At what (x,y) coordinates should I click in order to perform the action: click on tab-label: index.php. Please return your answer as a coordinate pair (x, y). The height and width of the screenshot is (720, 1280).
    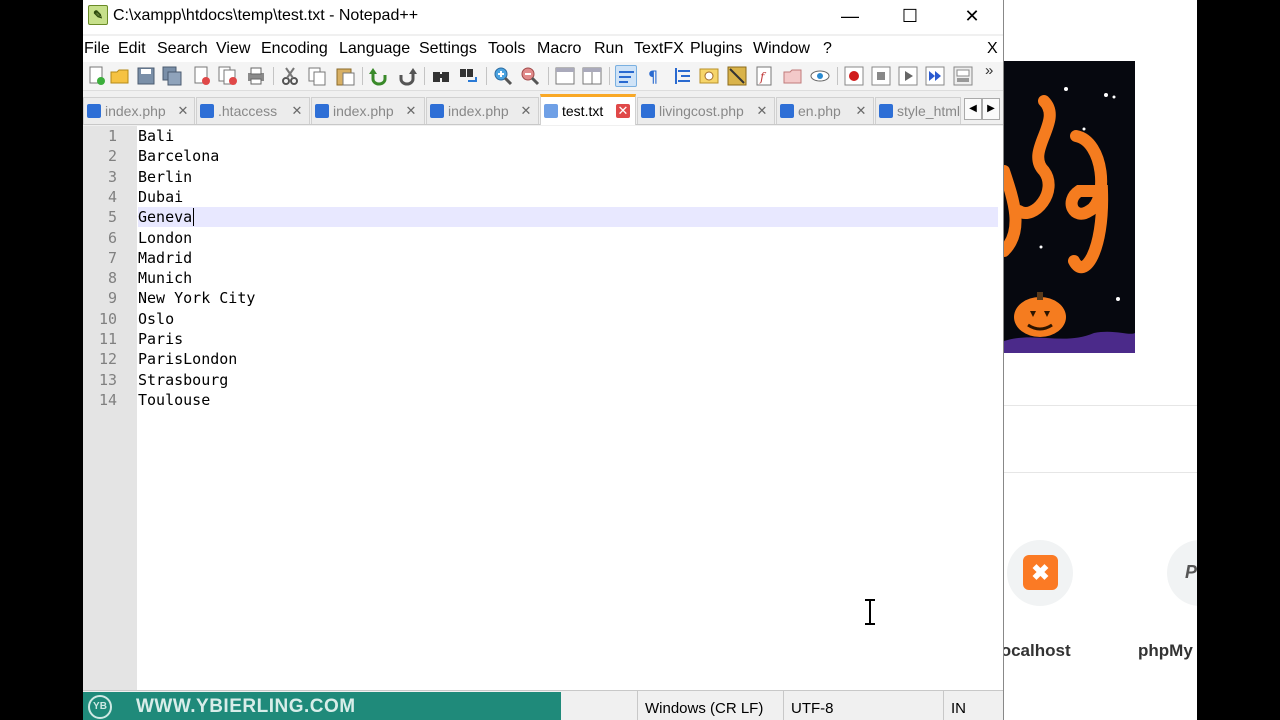
    Looking at the image, I should click on (135, 111).